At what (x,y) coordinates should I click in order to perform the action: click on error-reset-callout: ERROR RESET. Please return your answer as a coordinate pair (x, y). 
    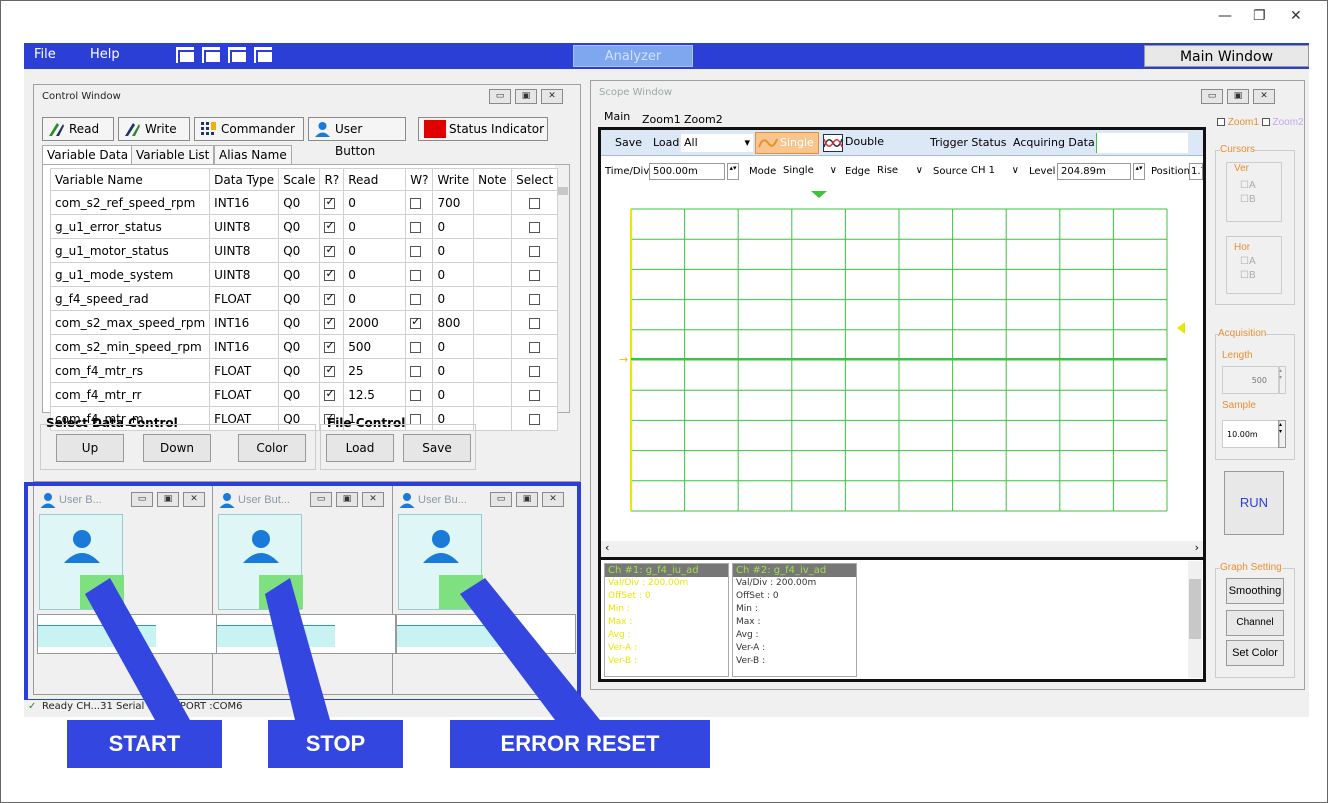
    Looking at the image, I should click on (580, 744).